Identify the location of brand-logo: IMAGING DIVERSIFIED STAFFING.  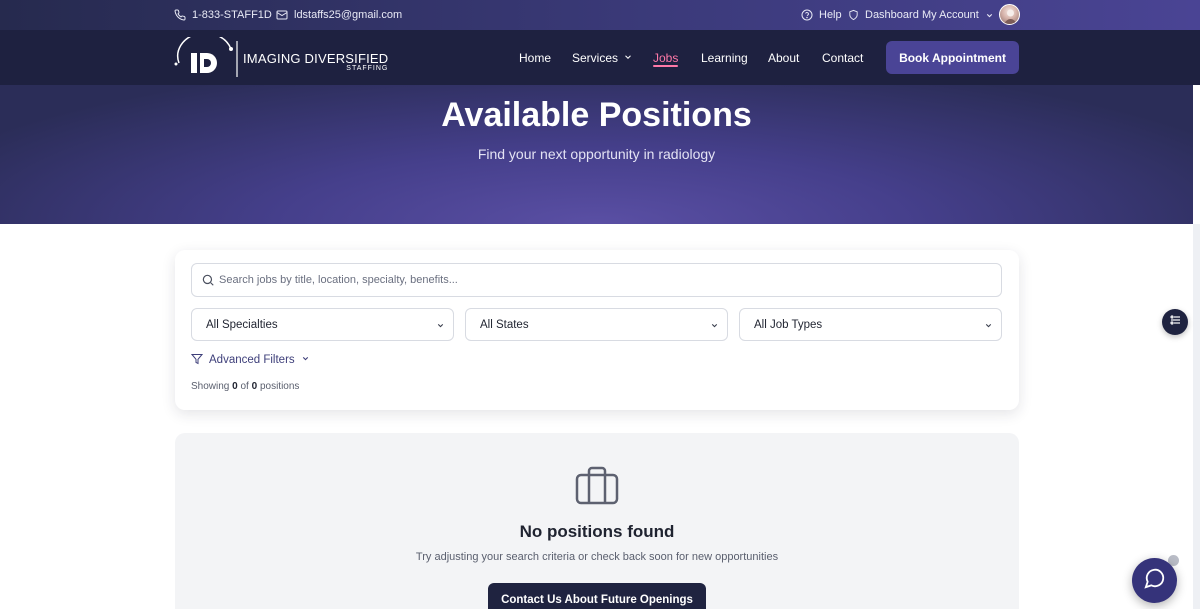
(280, 58).